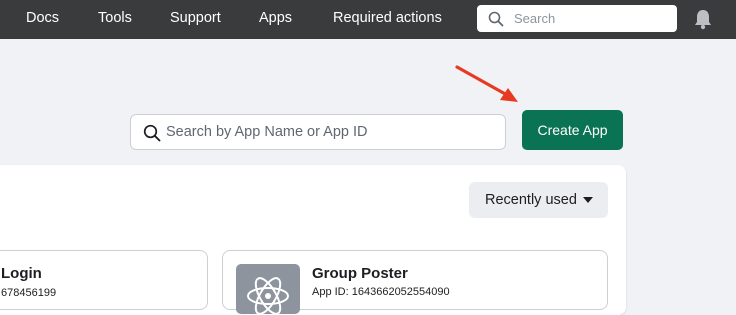 The image size is (736, 315). Describe the element at coordinates (42, 18) in the screenshot. I see `nav-item-docs: Docs` at that location.